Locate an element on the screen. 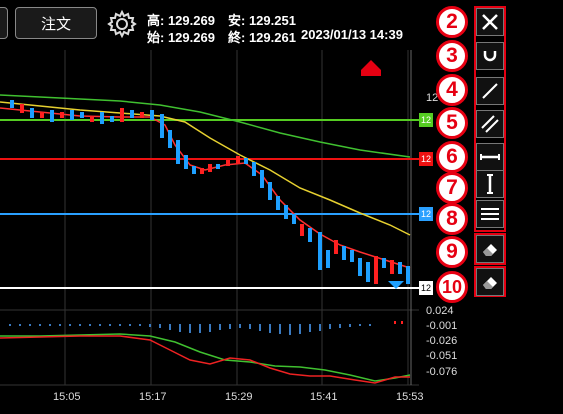 The height and width of the screenshot is (414, 563). vertical-line-tool-button is located at coordinates (490, 184).